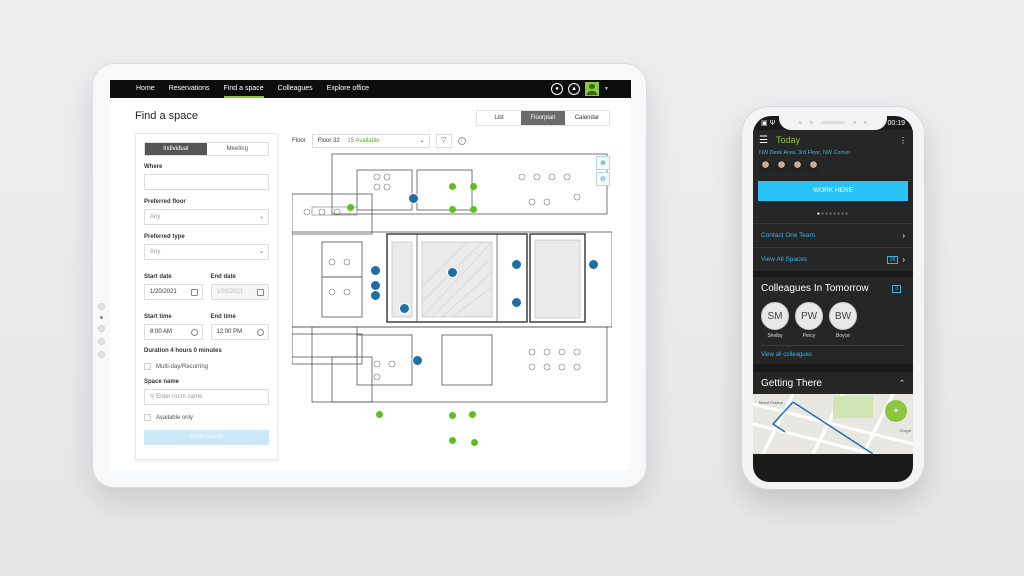 The image size is (1024, 576). I want to click on page-title: Find a space, so click(166, 116).